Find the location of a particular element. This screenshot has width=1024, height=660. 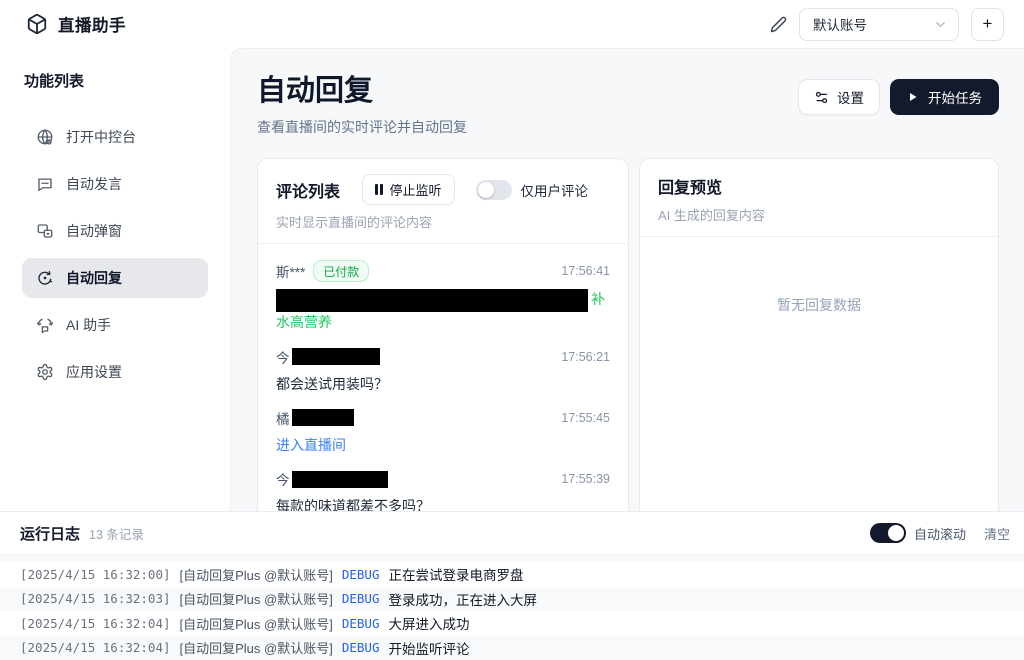

app-logo-cube-icon is located at coordinates (37, 24).